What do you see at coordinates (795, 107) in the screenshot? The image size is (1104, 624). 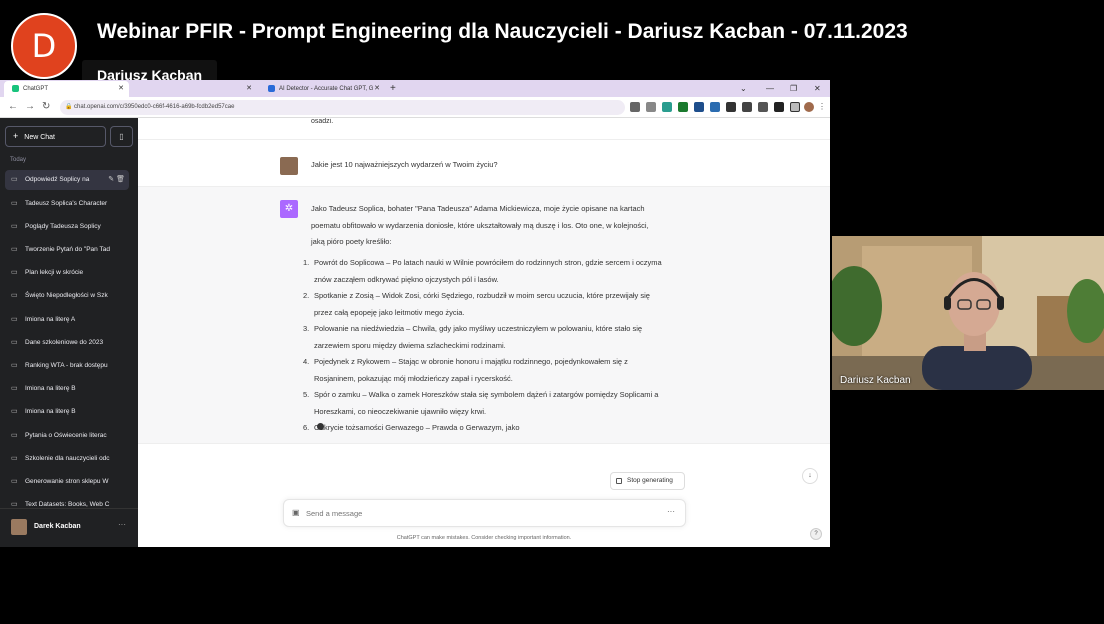 I see `sidepanel-icon` at bounding box center [795, 107].